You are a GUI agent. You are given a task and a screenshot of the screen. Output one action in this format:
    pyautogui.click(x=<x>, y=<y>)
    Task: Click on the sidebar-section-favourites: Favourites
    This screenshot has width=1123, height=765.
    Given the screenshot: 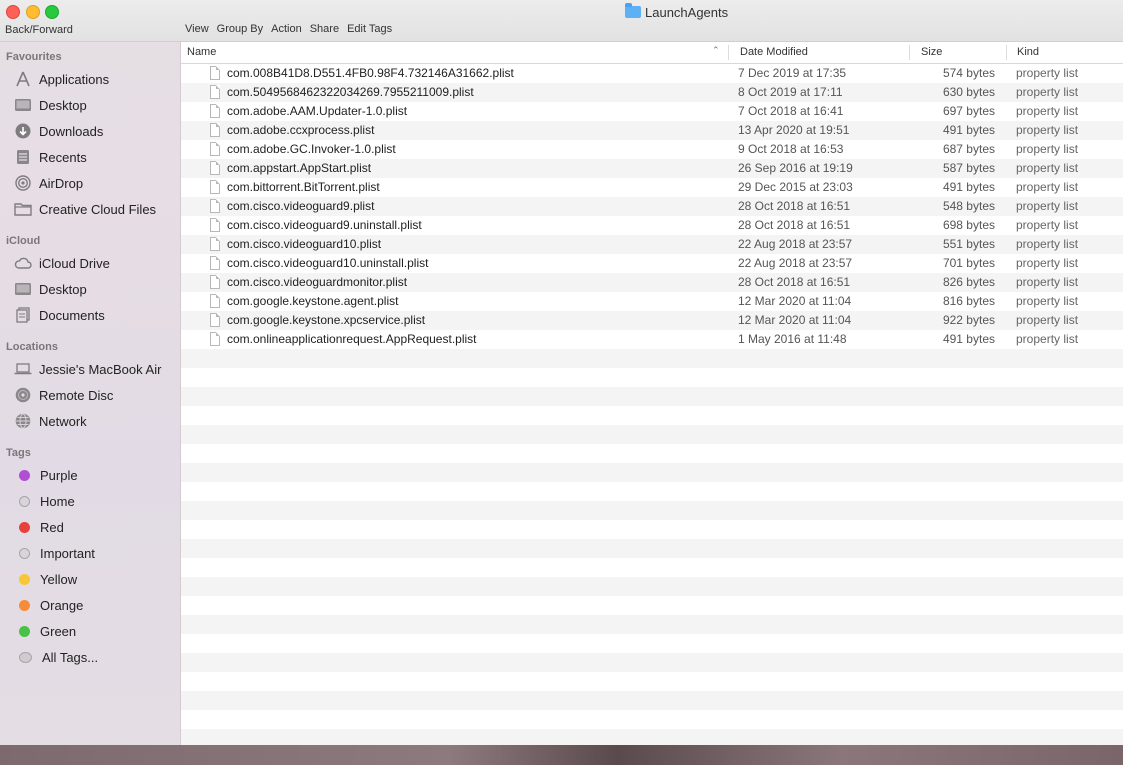 What is the action you would take?
    pyautogui.click(x=34, y=57)
    